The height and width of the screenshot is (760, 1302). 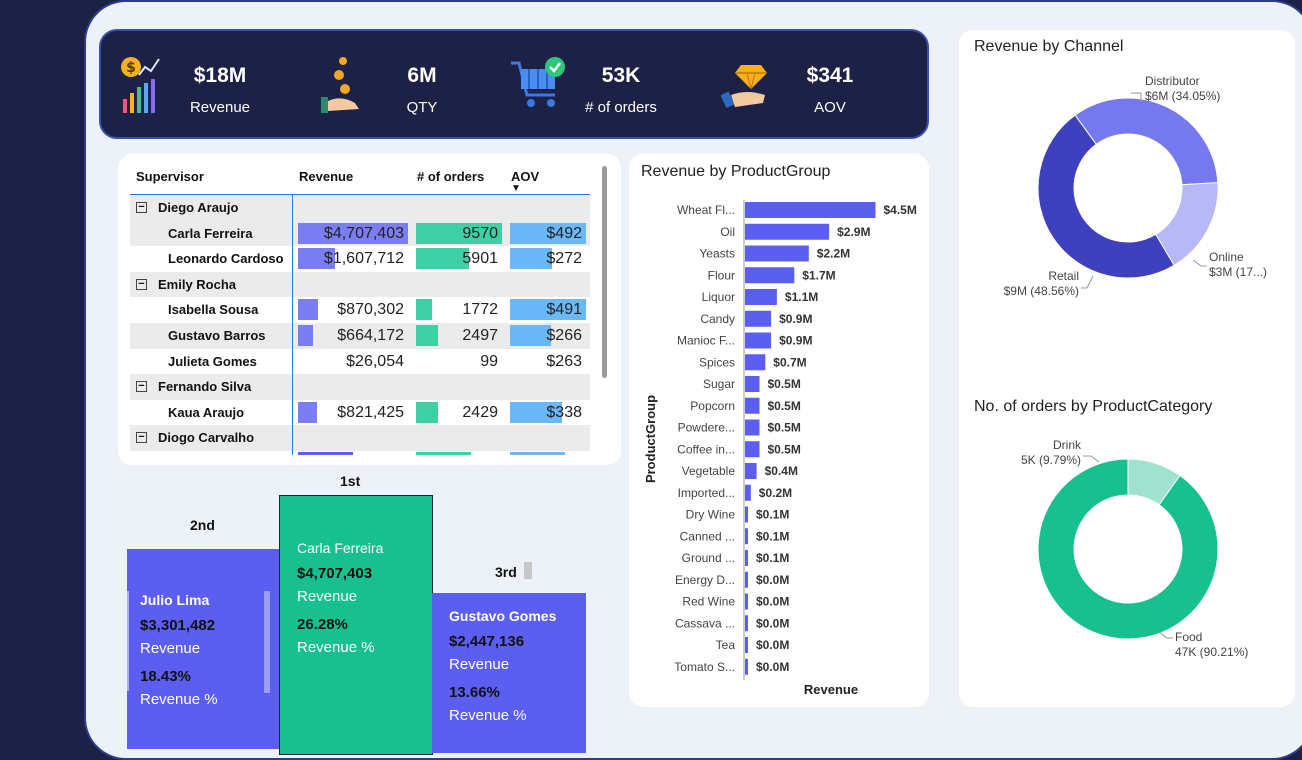 What do you see at coordinates (326, 176) in the screenshot?
I see `header-revenue: Revenue` at bounding box center [326, 176].